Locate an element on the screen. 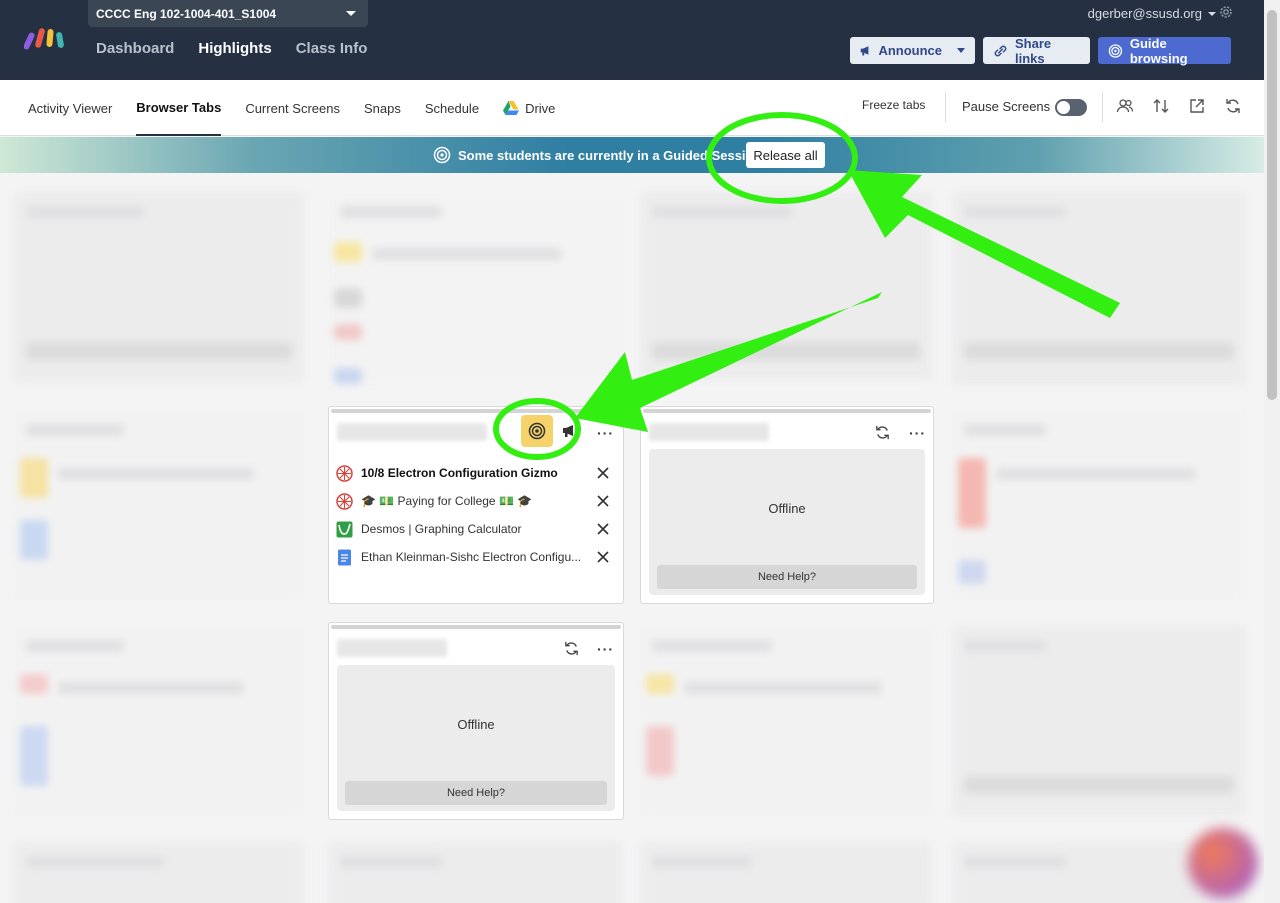 Image resolution: width=1280 pixels, height=903 pixels. class-name: CCCC Eng 102-1004-401_S1004 is located at coordinates (186, 14).